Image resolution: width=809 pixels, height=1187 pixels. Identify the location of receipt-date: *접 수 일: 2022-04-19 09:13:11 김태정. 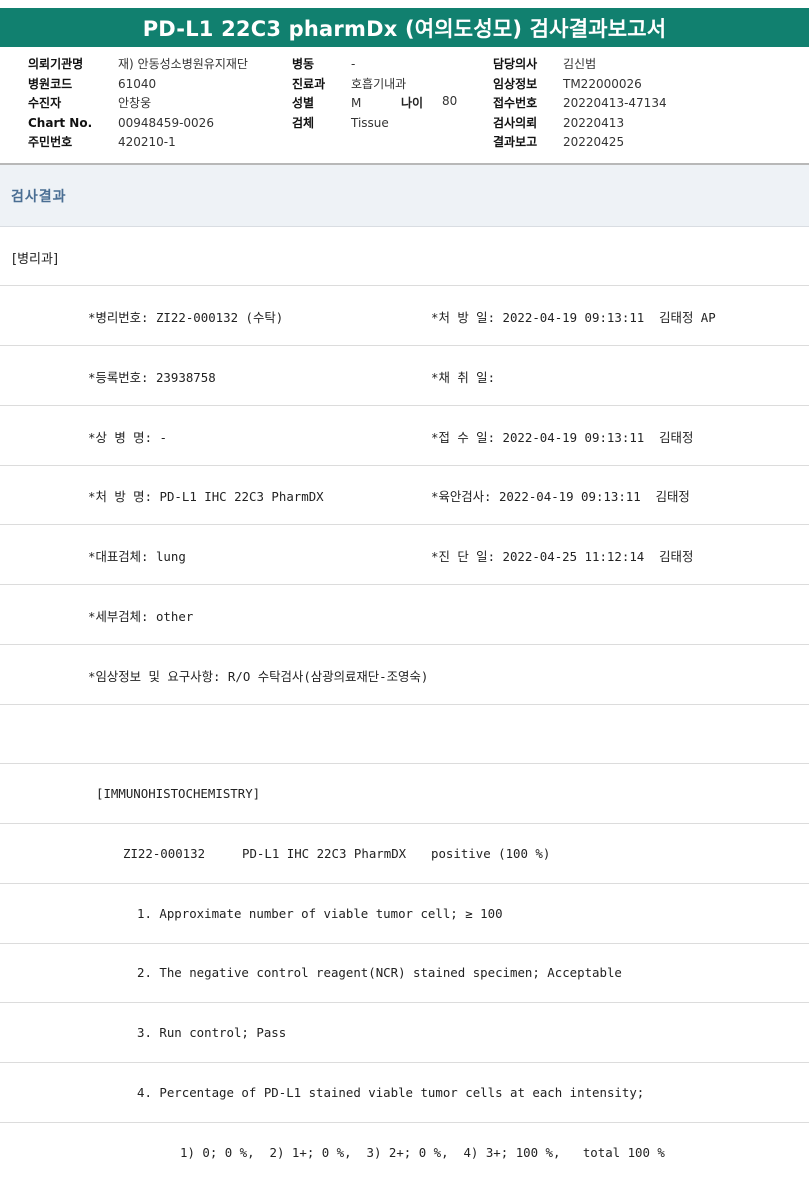
(562, 437).